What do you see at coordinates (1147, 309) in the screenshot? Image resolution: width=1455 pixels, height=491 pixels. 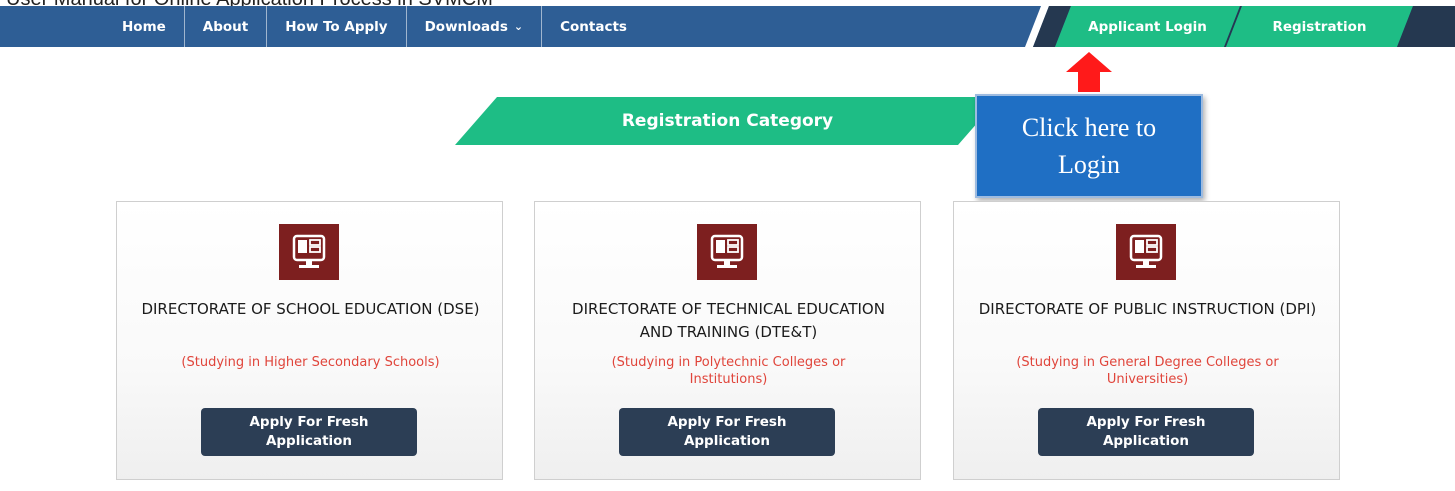 I see `card-title: DIRECTORATE OF PUBLIC INSTRUCTION (DPI)` at bounding box center [1147, 309].